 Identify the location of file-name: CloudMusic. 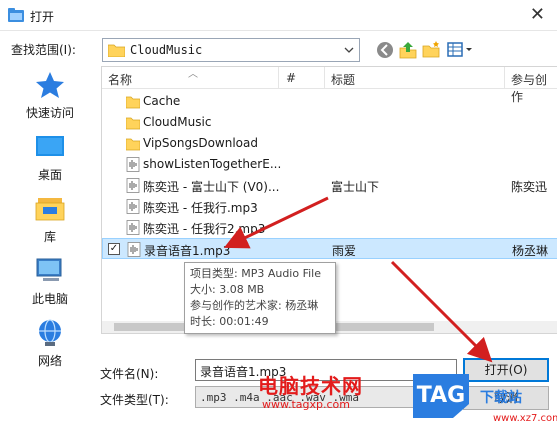
(177, 122).